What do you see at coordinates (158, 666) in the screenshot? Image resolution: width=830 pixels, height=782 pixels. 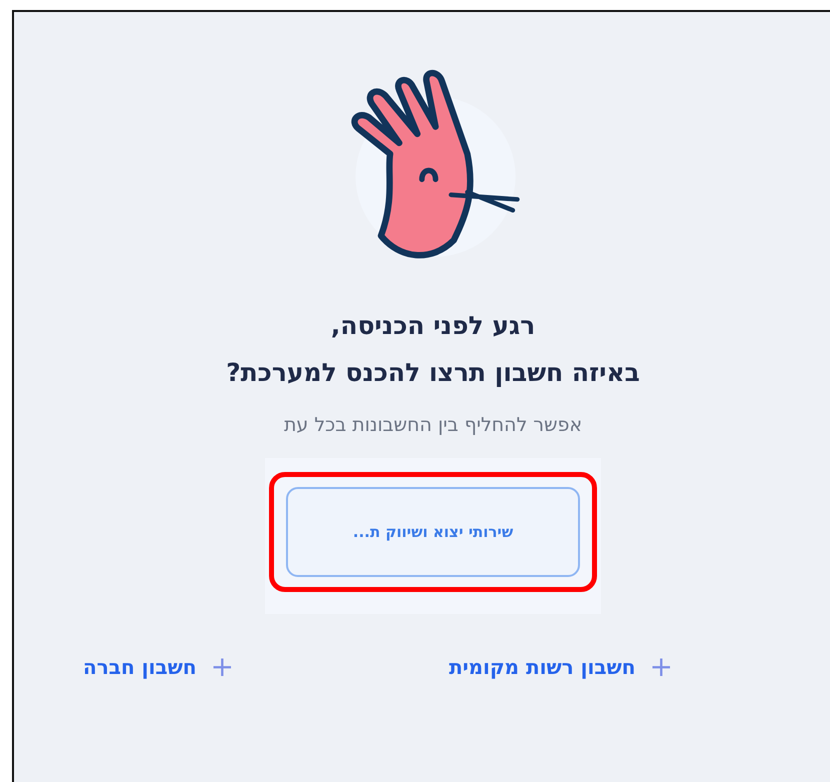 I see `add-account-link: + חשבון חברה` at bounding box center [158, 666].